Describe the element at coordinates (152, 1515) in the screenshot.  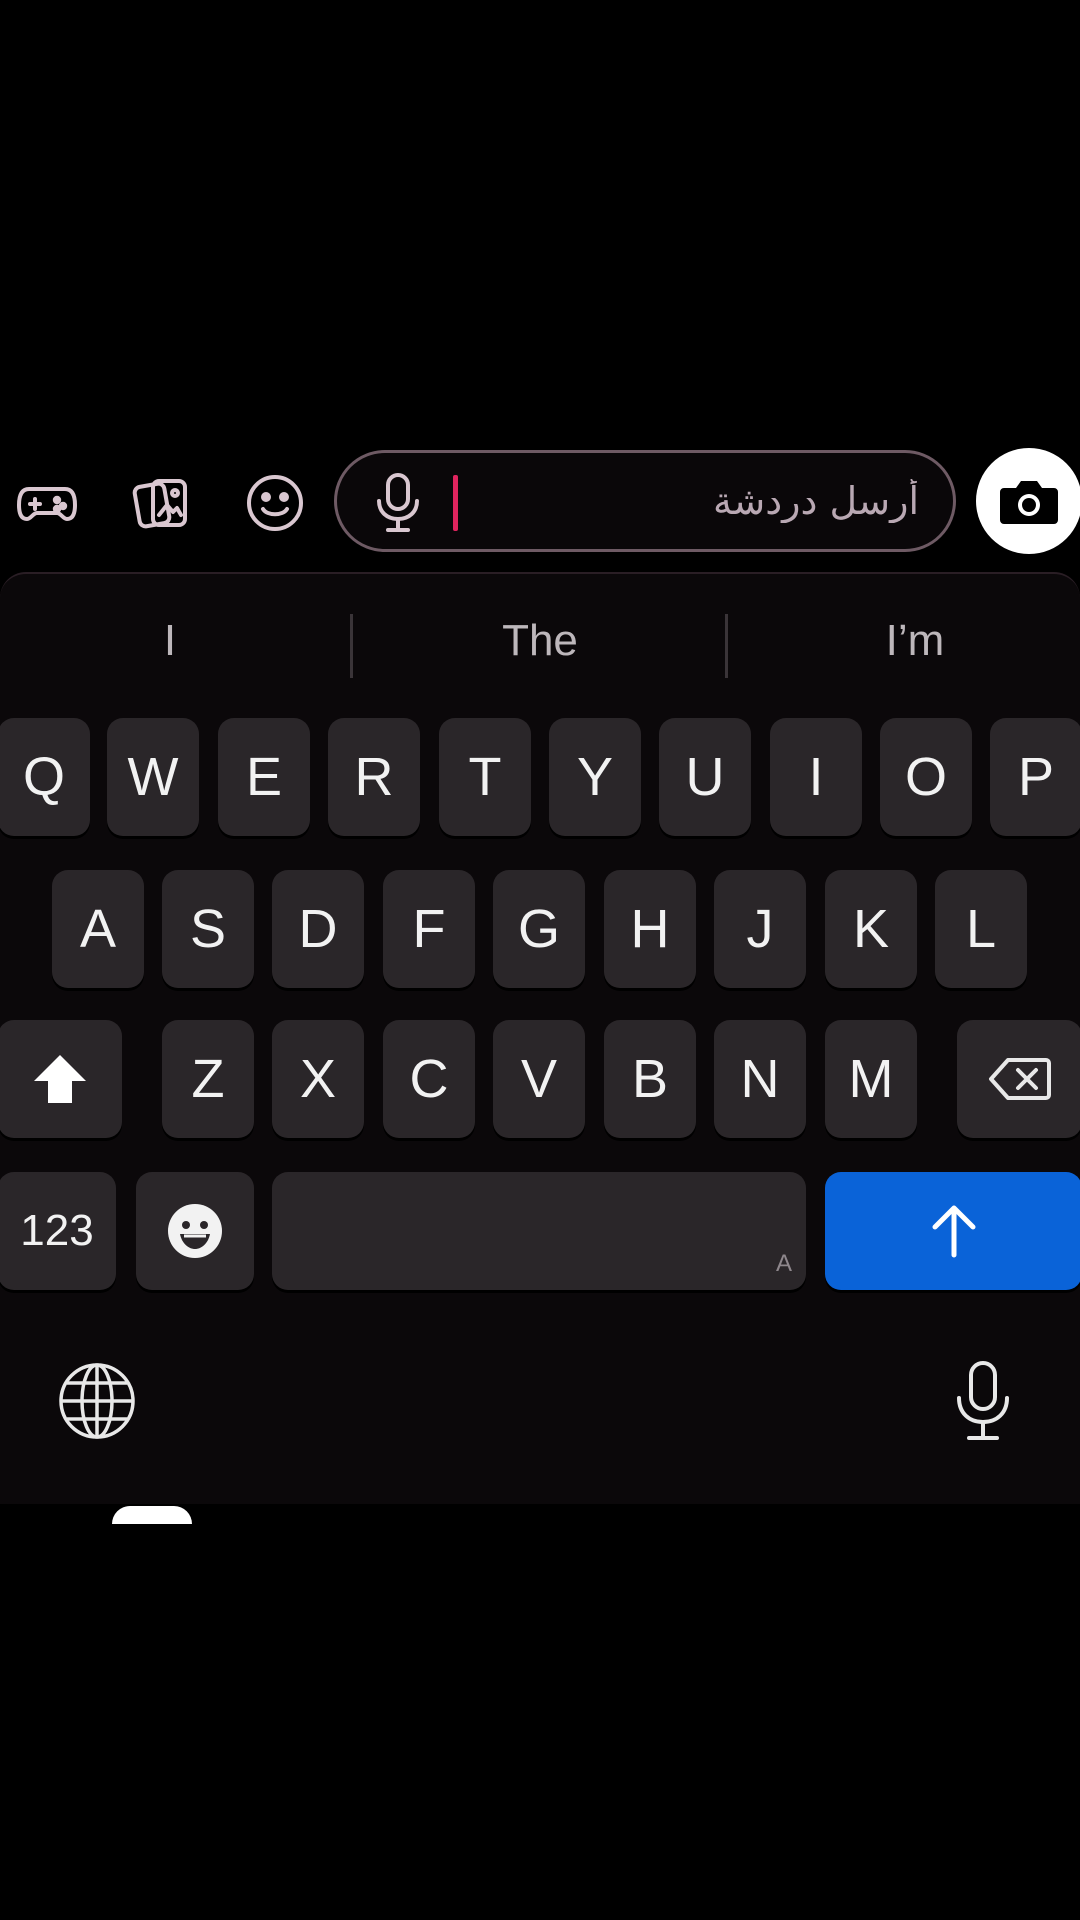
I see `home-indicator` at that location.